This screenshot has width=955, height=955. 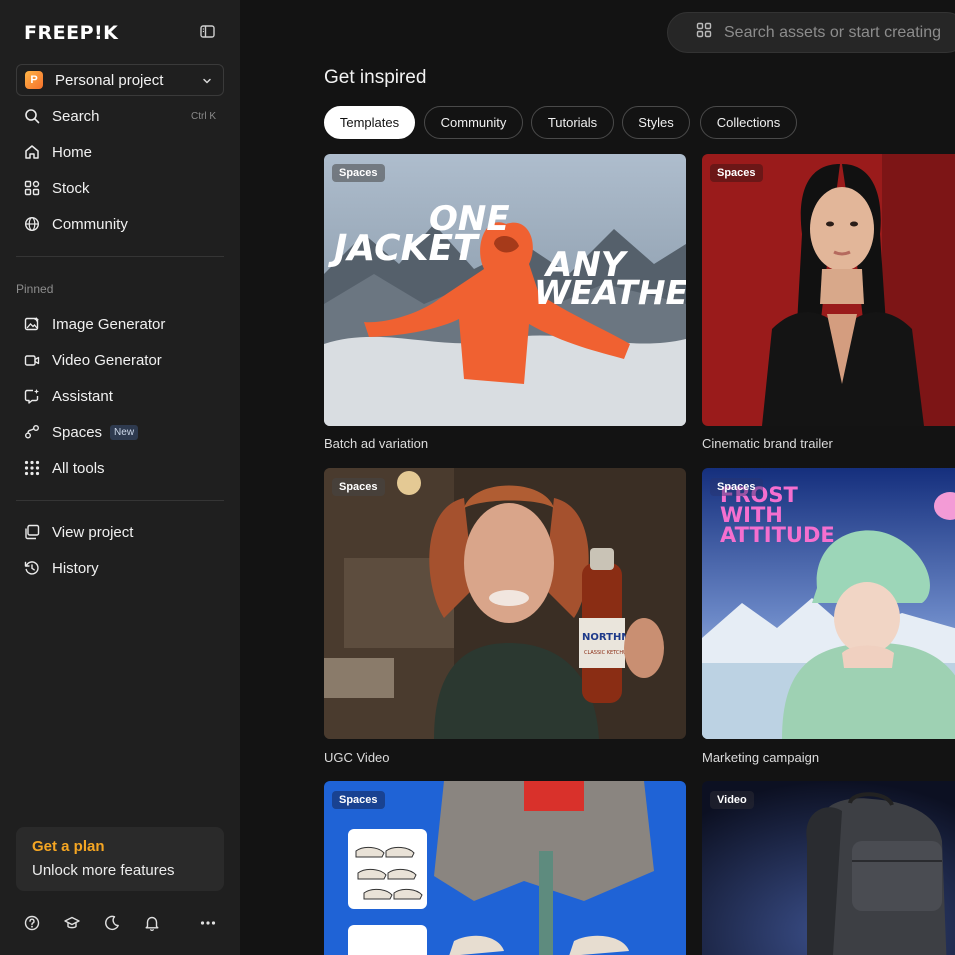 What do you see at coordinates (77, 432) in the screenshot?
I see `nav-label: Spaces` at bounding box center [77, 432].